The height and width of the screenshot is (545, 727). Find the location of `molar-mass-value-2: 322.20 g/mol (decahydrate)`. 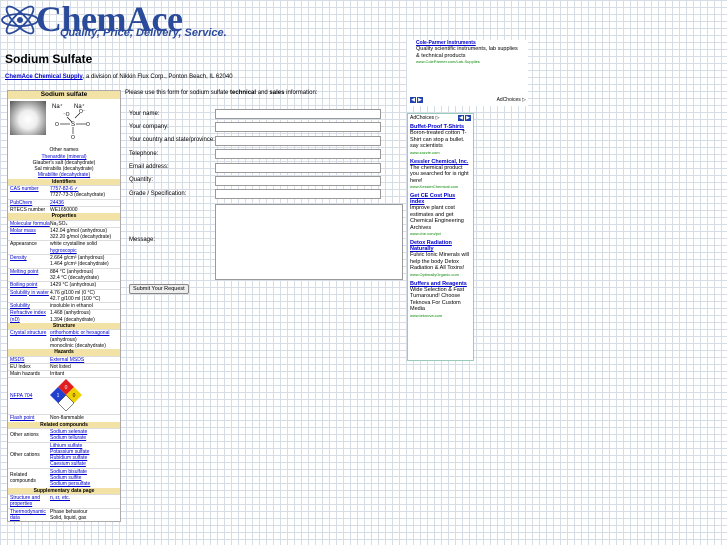

molar-mass-value-2: 322.20 g/mol (decahydrate) is located at coordinates (81, 237).